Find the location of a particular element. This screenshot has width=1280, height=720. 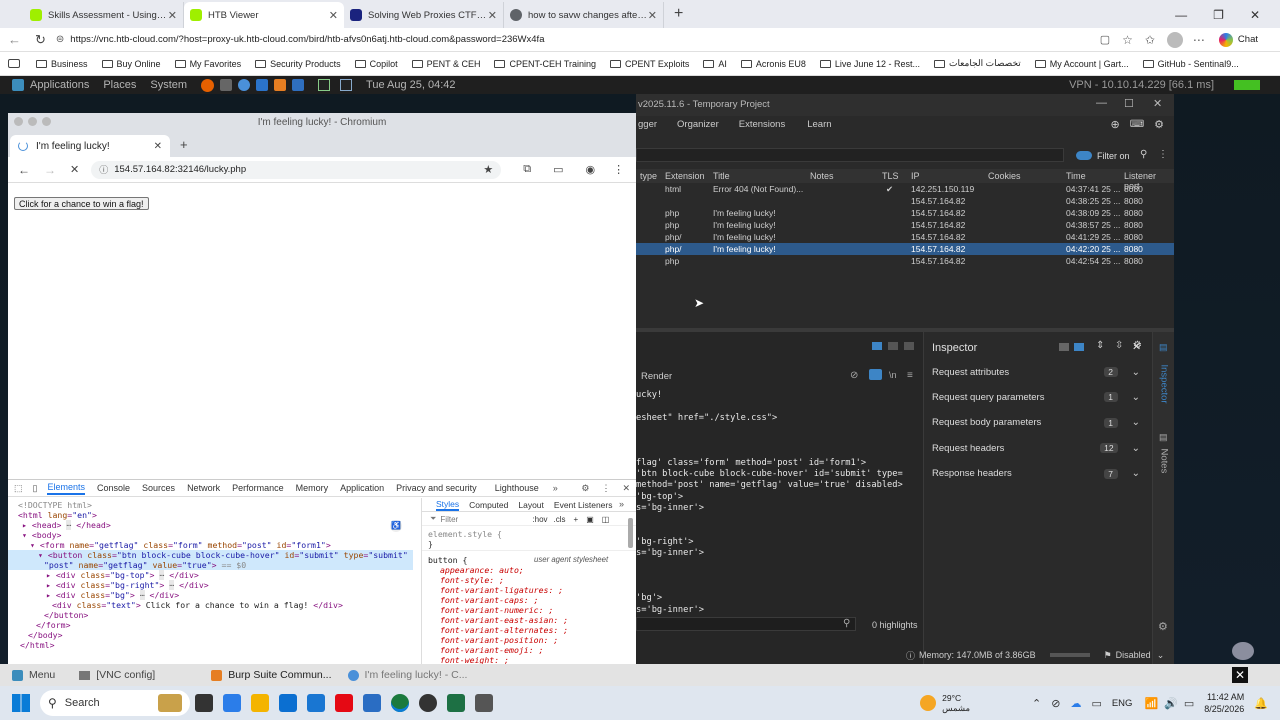

volume-icon: 🔊 is located at coordinates (1171, 703).